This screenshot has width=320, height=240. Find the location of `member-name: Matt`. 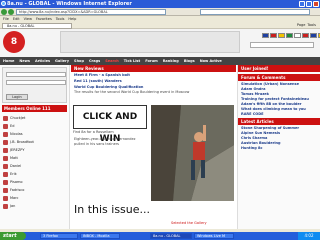

member-name: Matt is located at coordinates (14, 158).